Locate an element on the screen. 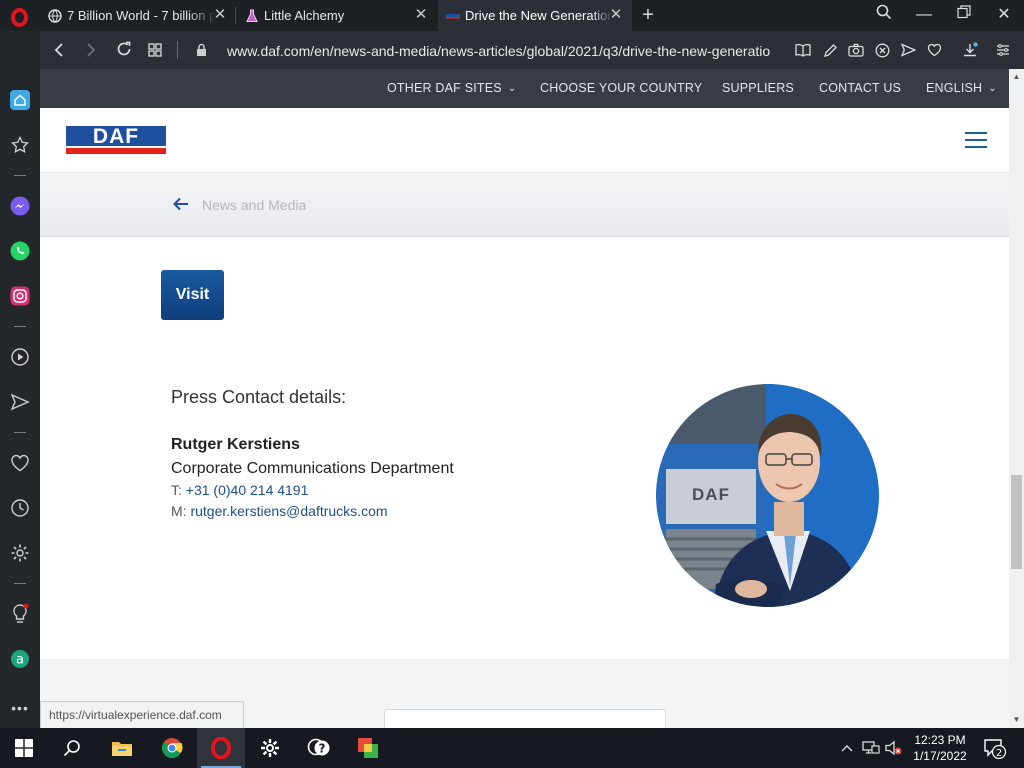  windows-start-icon is located at coordinates (24, 748).